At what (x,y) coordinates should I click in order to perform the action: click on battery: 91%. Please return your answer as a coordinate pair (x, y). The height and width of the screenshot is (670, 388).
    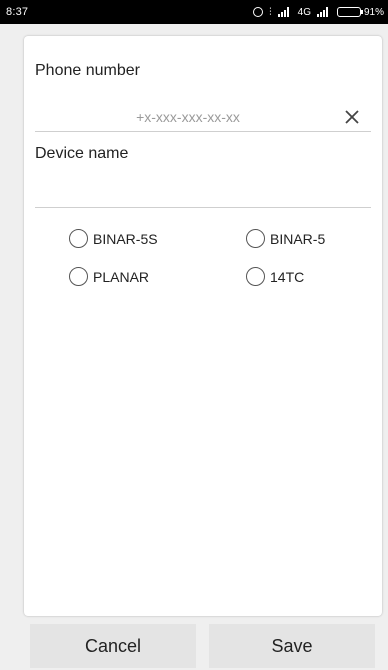
    Looking at the image, I should click on (360, 12).